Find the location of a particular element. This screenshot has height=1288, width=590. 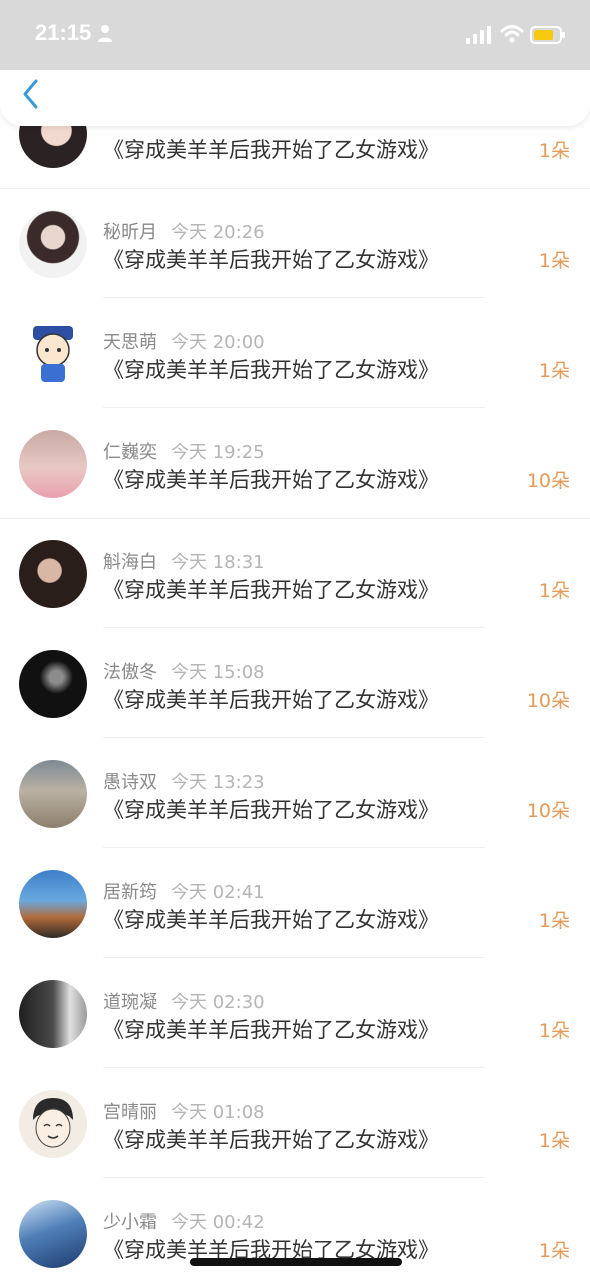

record-time: 今天 01:08 is located at coordinates (218, 1112).